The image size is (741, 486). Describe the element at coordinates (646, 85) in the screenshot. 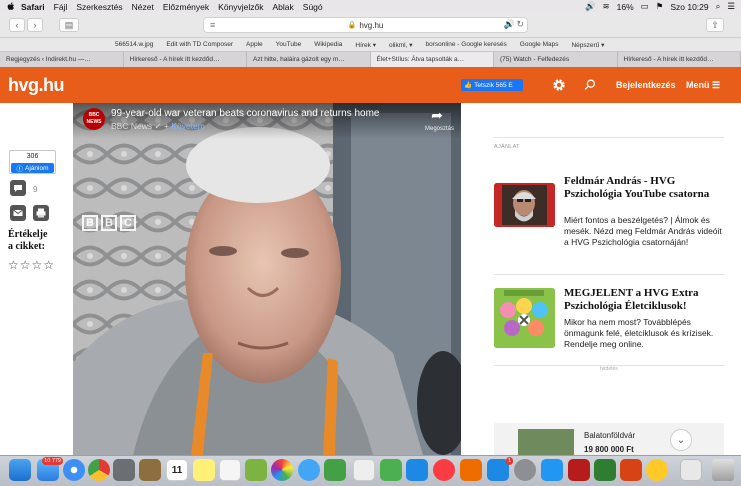

I see `login-link: Bejelentkezés` at that location.